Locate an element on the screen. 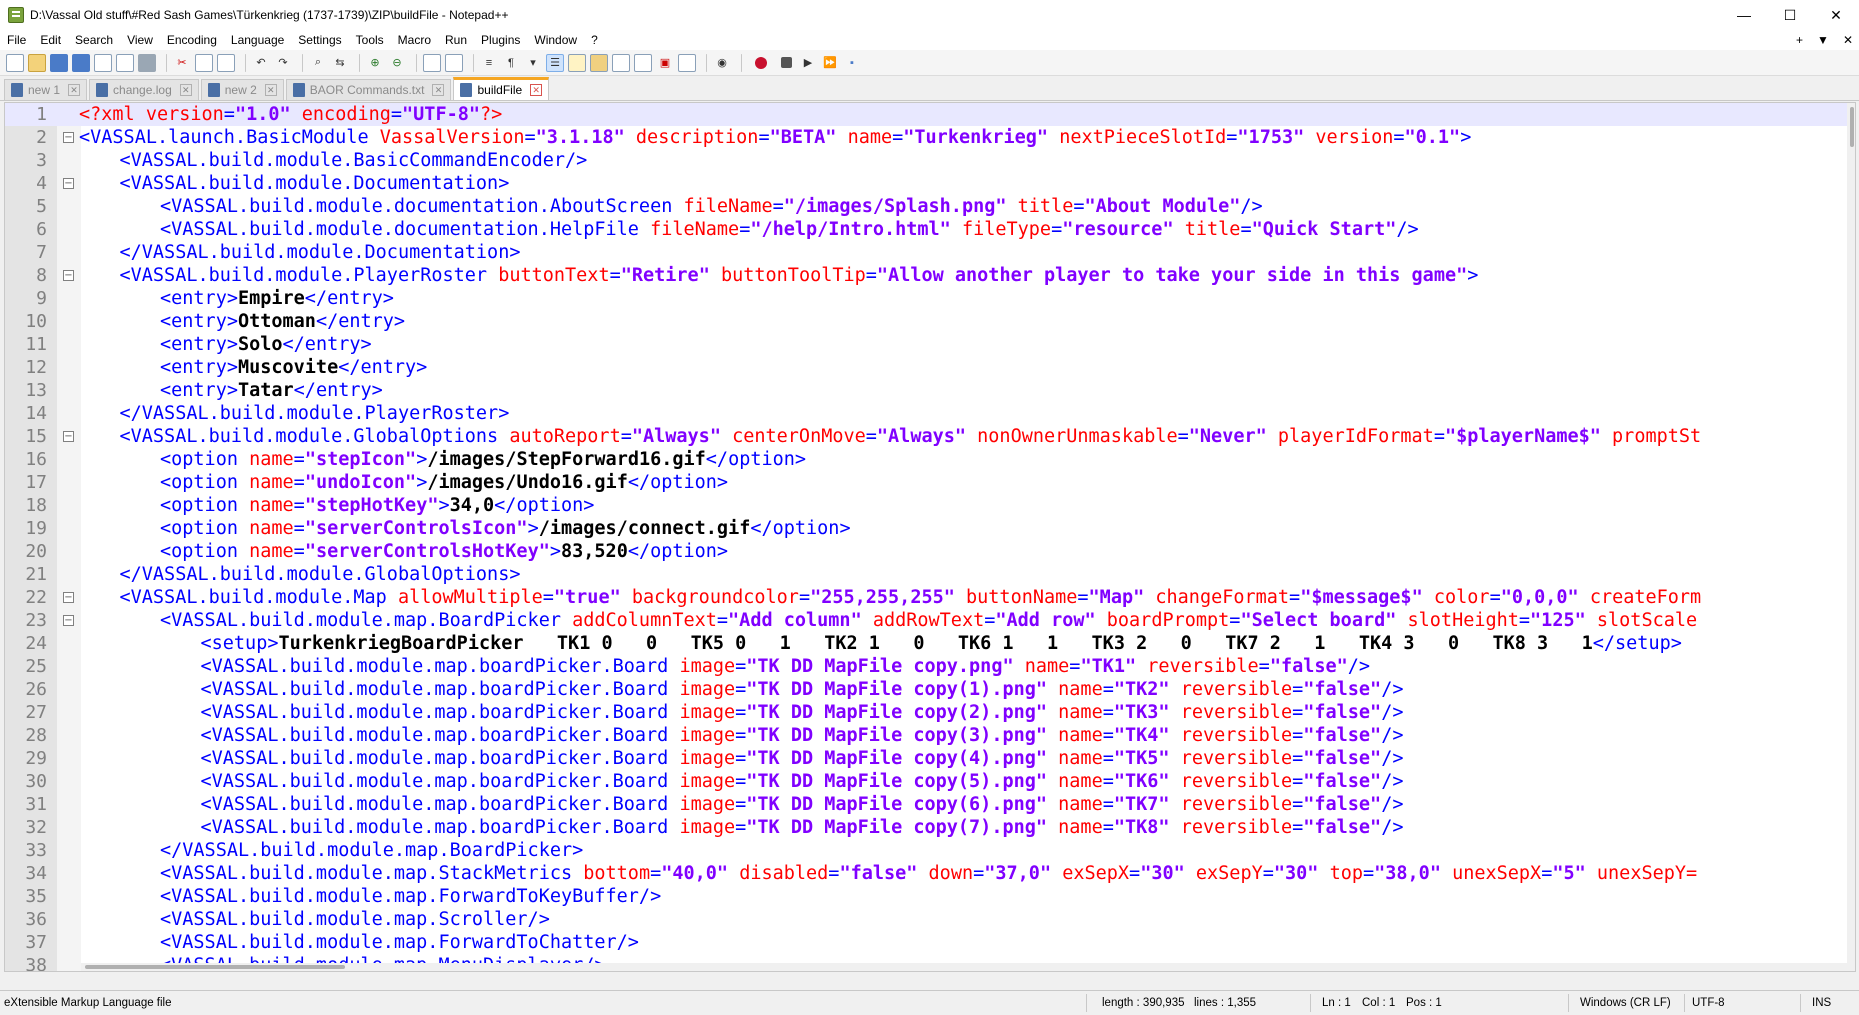 The height and width of the screenshot is (1015, 1859). menu-help: ? is located at coordinates (594, 40).